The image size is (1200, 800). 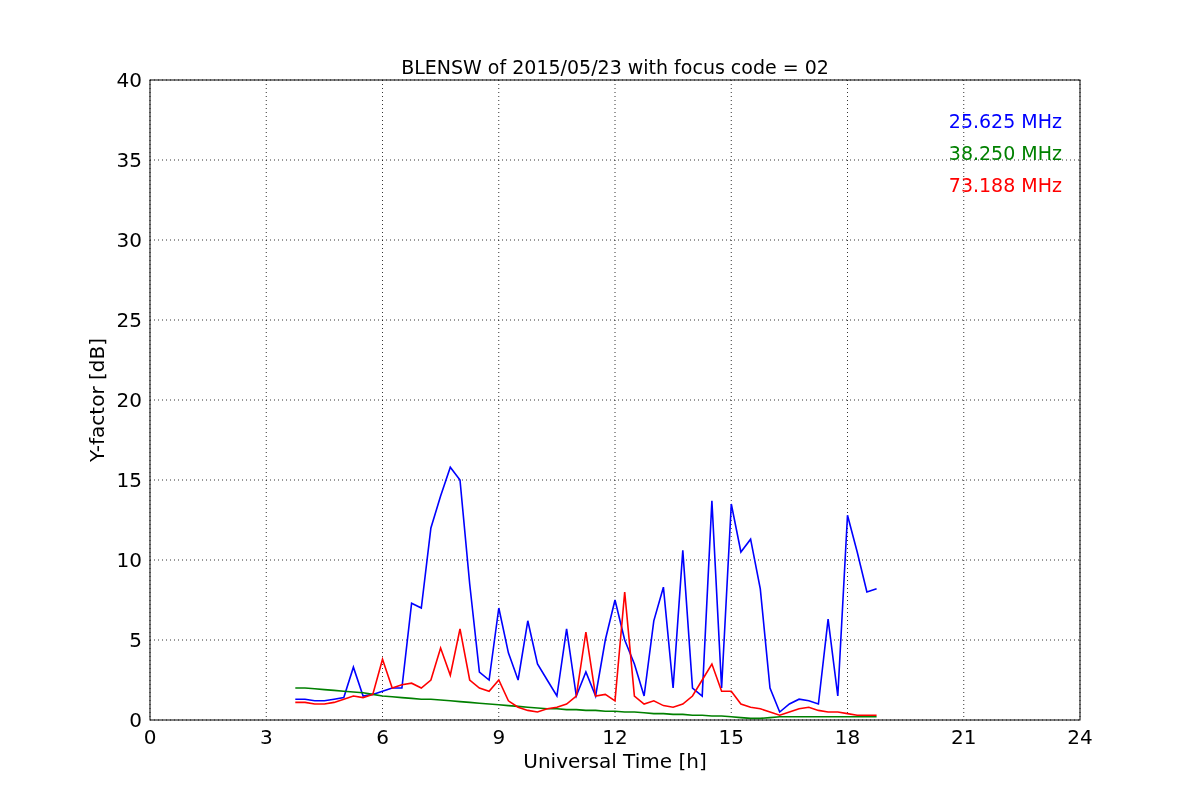 What do you see at coordinates (129, 560) in the screenshot?
I see `y-tick-label: 10` at bounding box center [129, 560].